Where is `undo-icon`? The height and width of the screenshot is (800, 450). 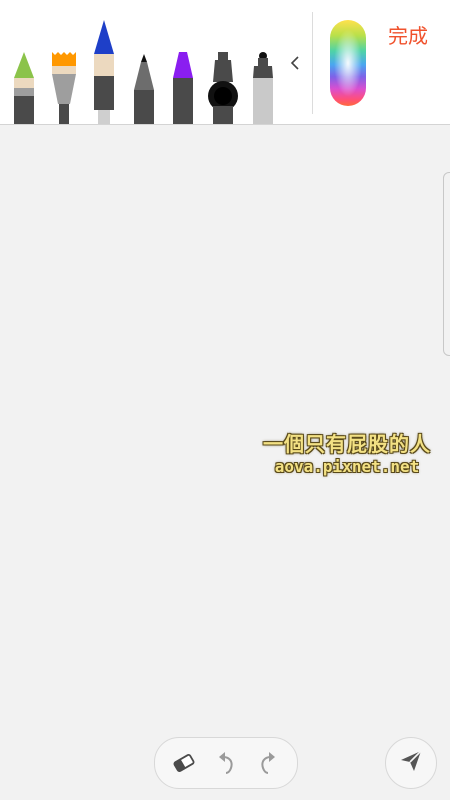
undo-icon is located at coordinates (226, 763).